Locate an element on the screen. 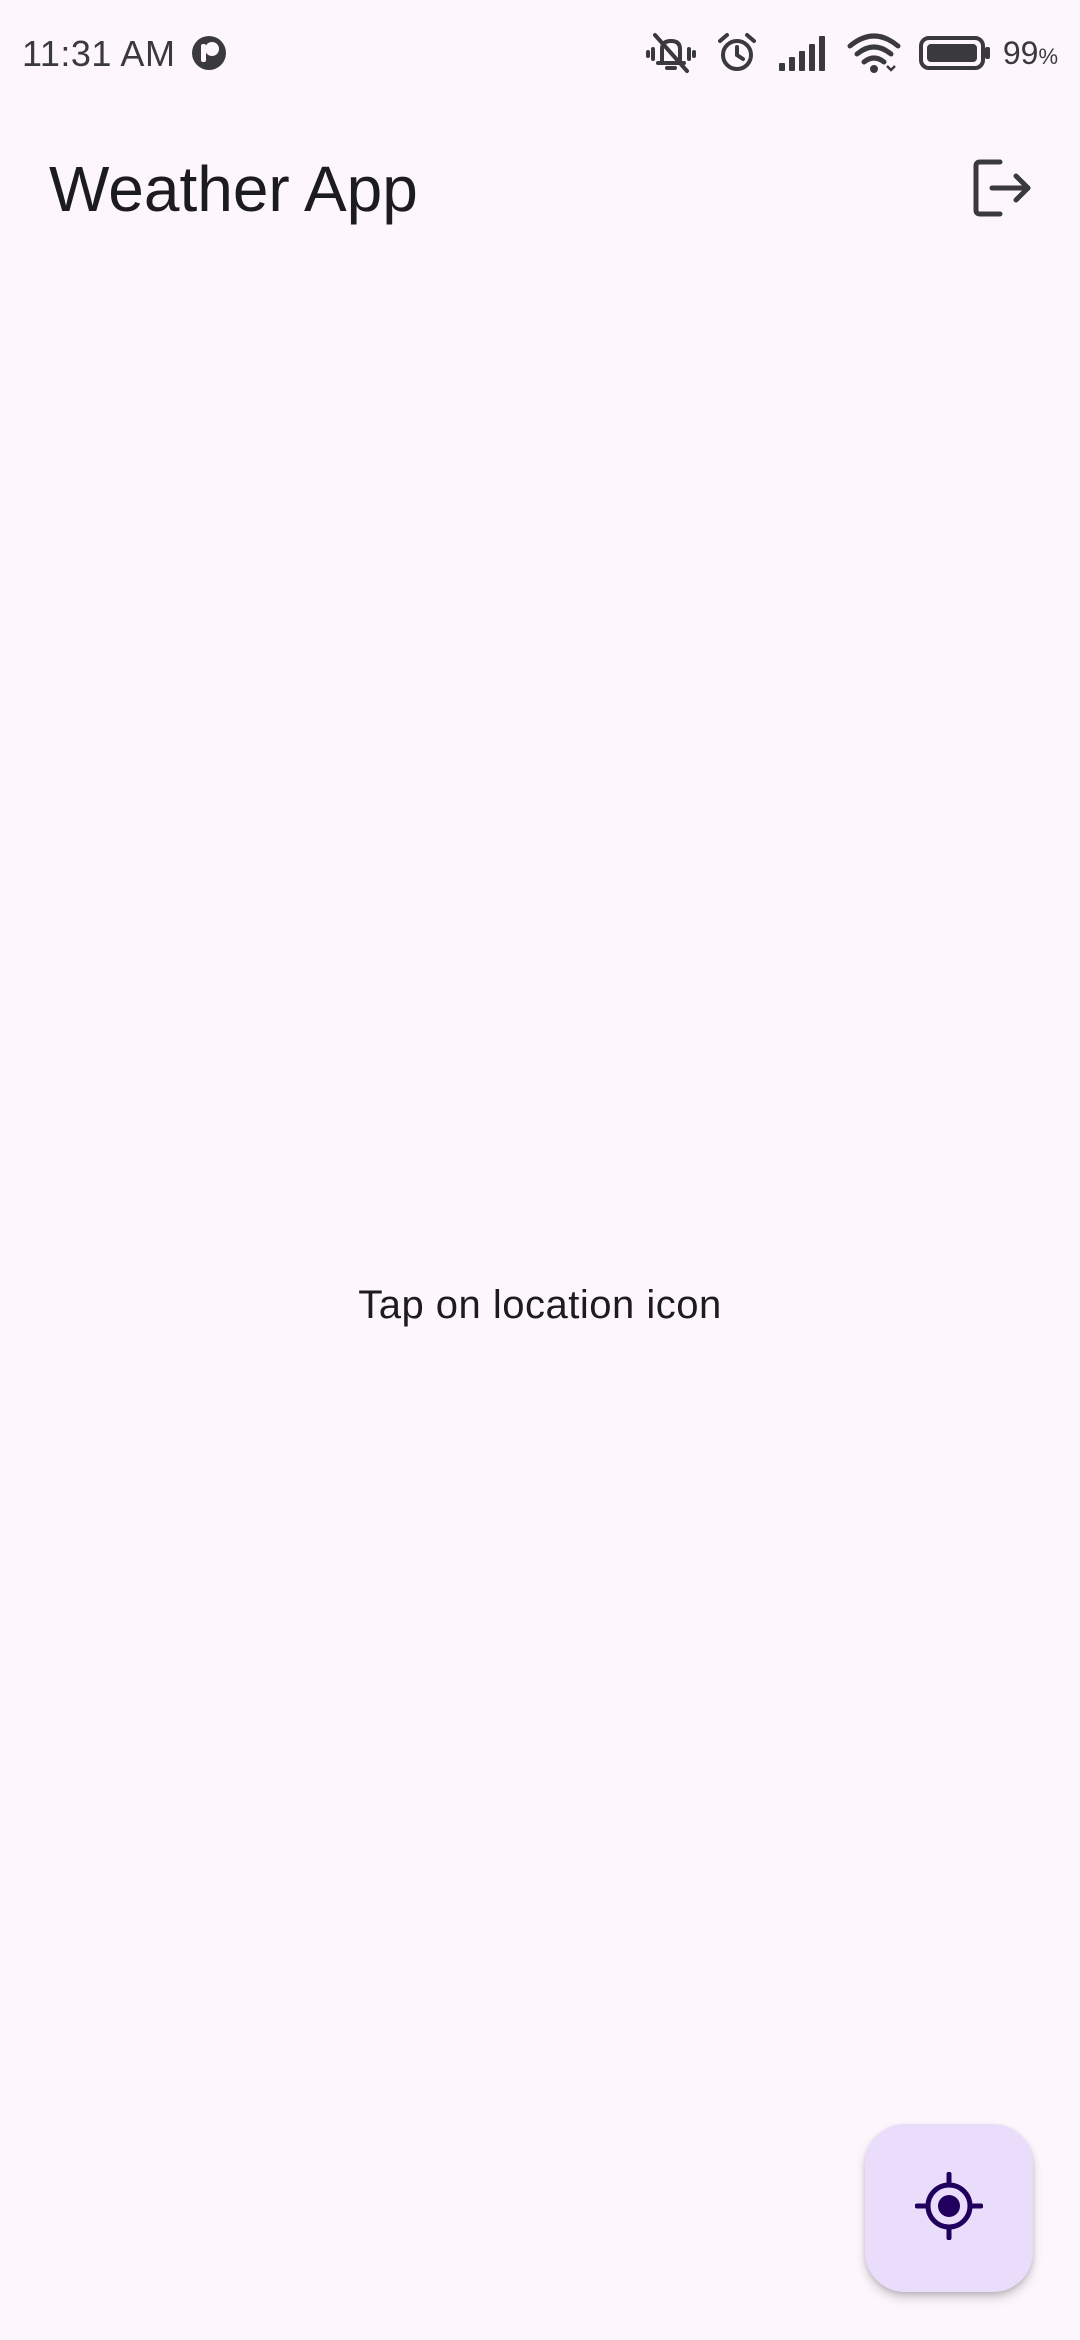 This screenshot has height=2340, width=1080. location-fab is located at coordinates (949, 2208).